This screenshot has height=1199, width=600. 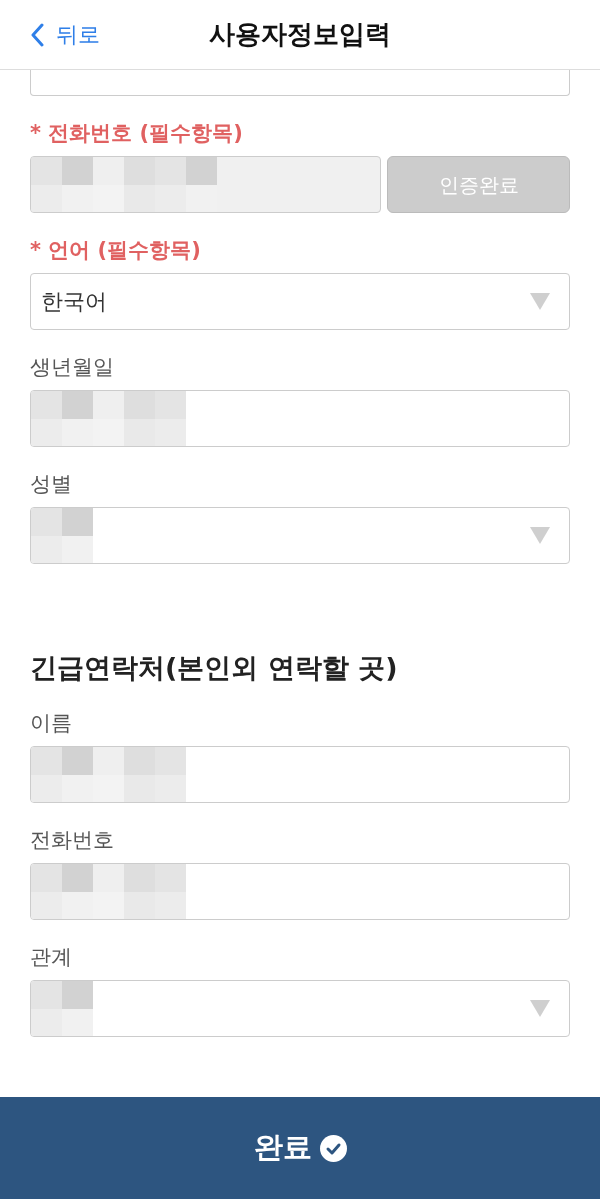 What do you see at coordinates (51, 484) in the screenshot?
I see `field-label: 성별` at bounding box center [51, 484].